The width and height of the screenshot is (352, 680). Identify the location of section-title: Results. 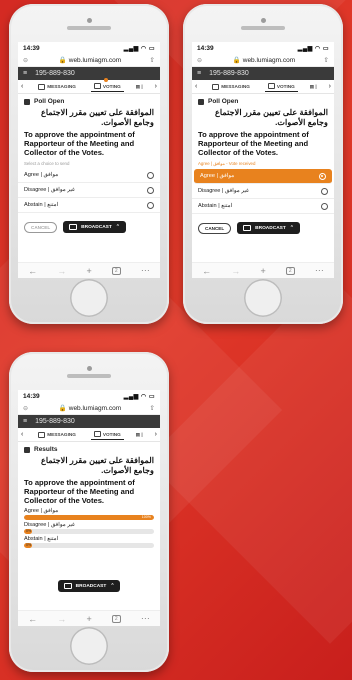
(89, 448).